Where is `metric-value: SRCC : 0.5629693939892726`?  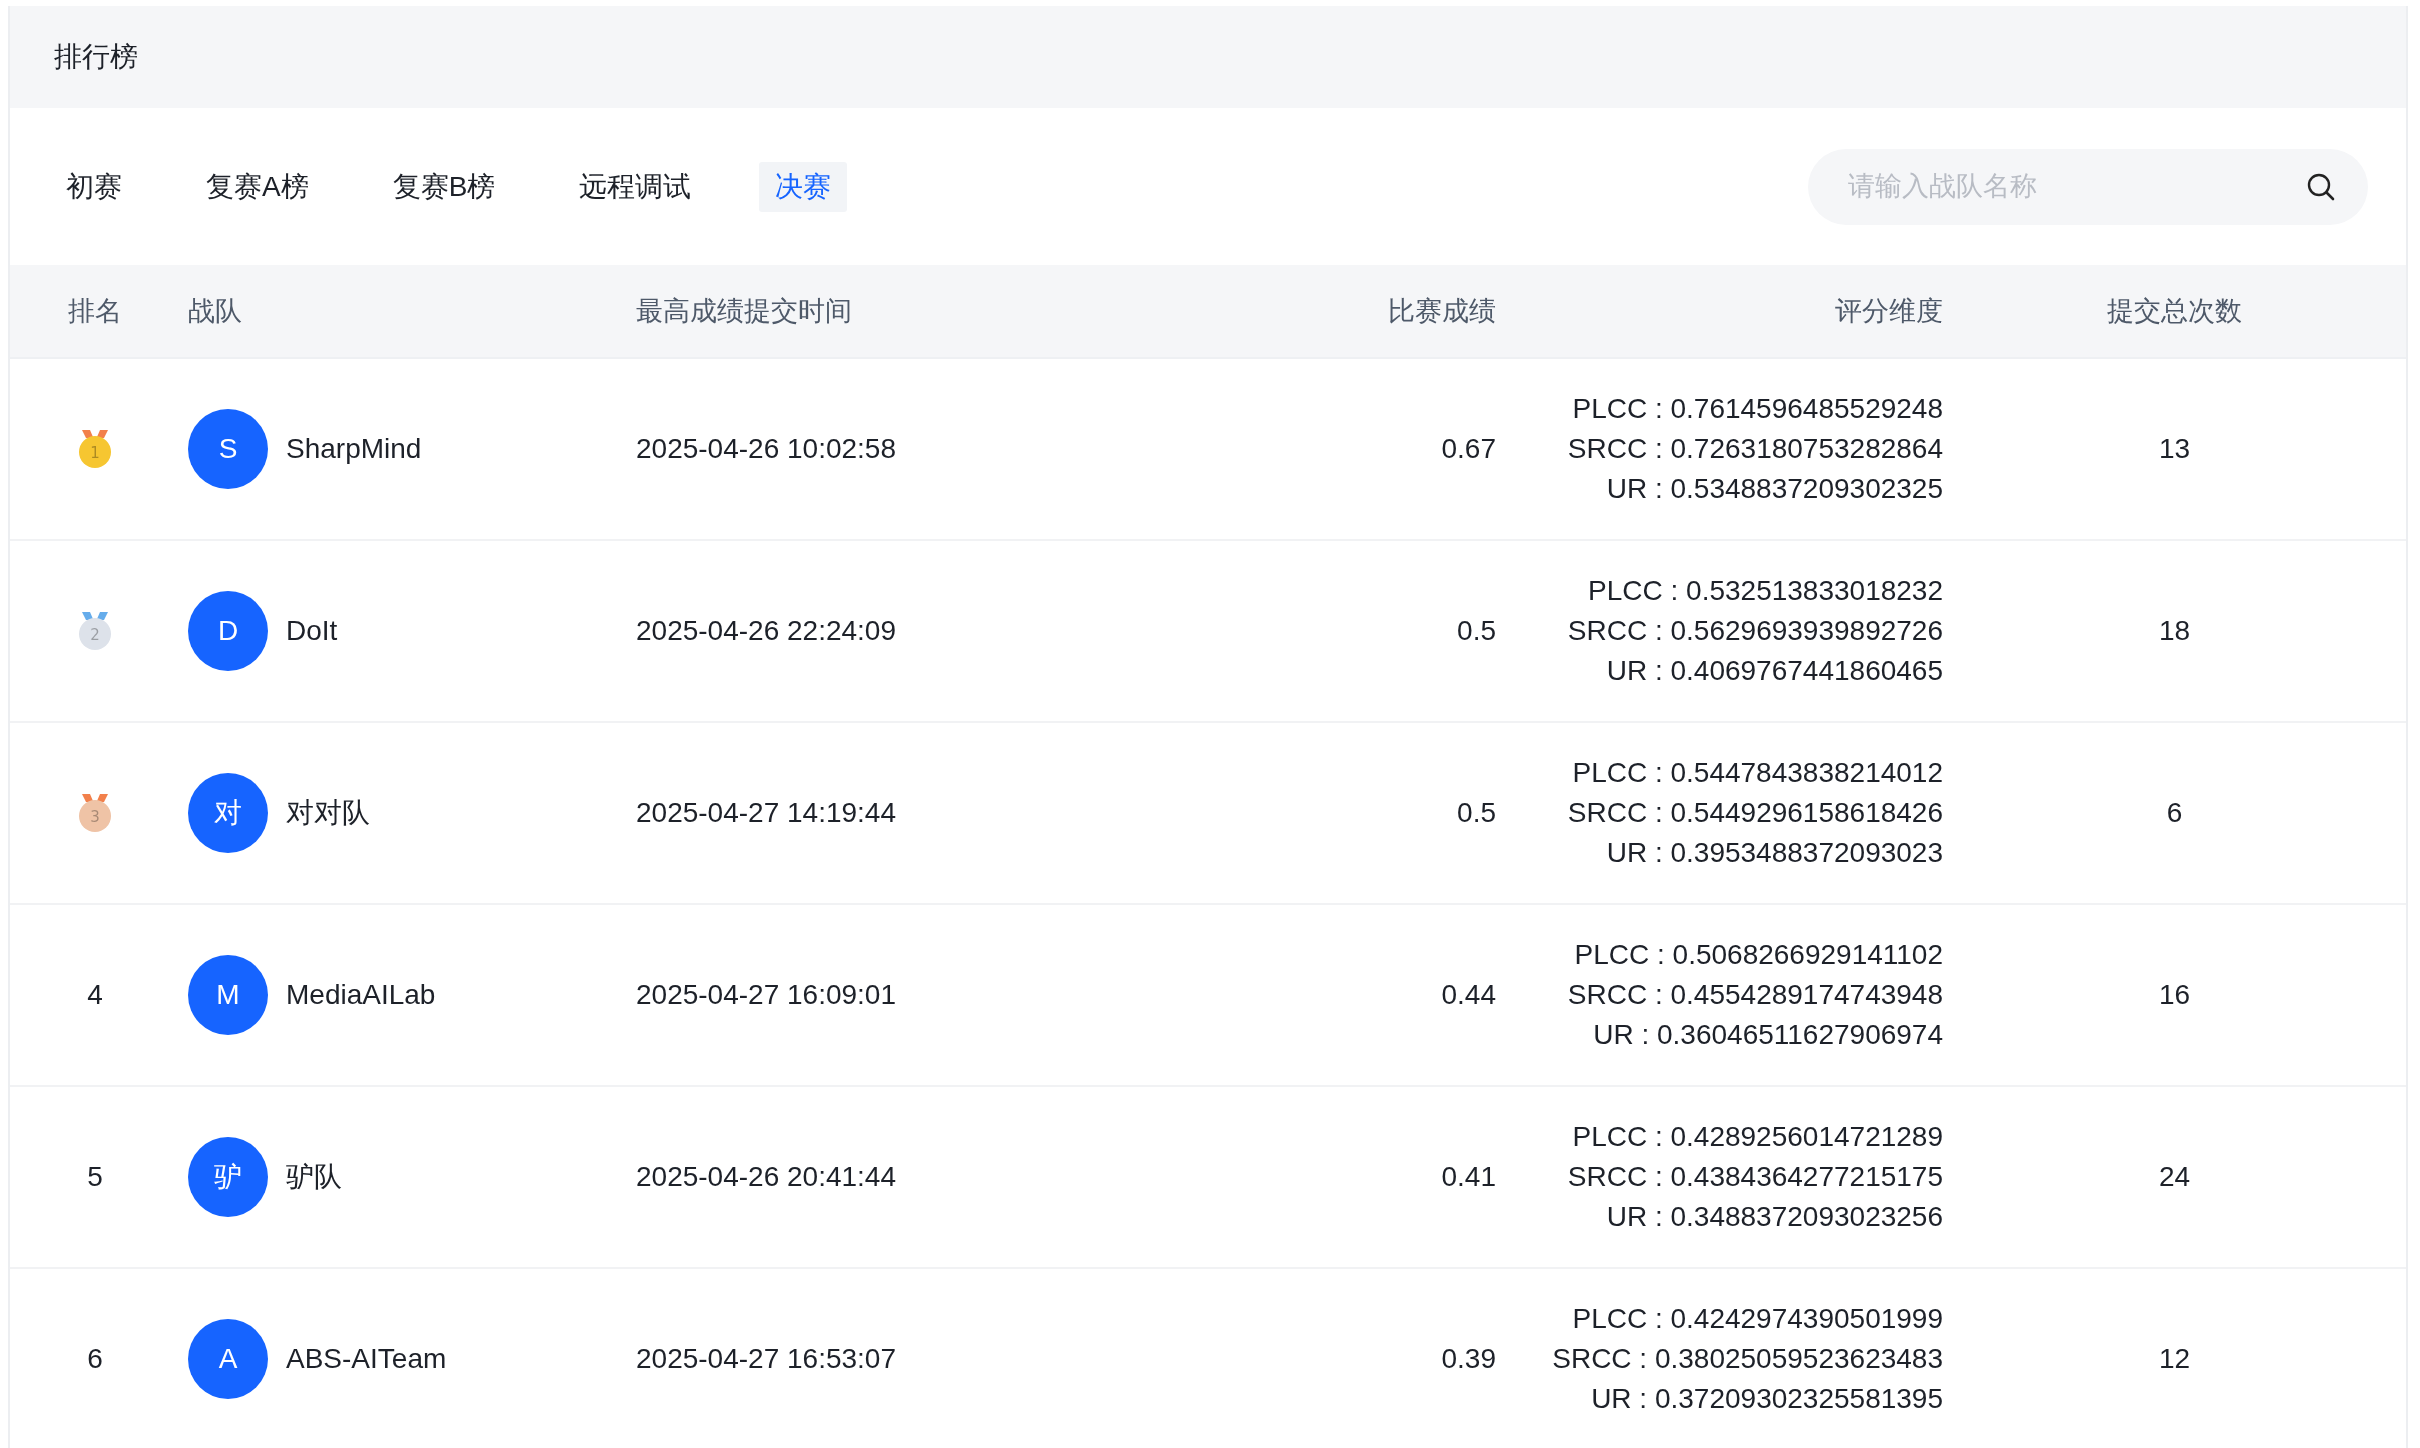 metric-value: SRCC : 0.5629693939892726 is located at coordinates (1755, 631).